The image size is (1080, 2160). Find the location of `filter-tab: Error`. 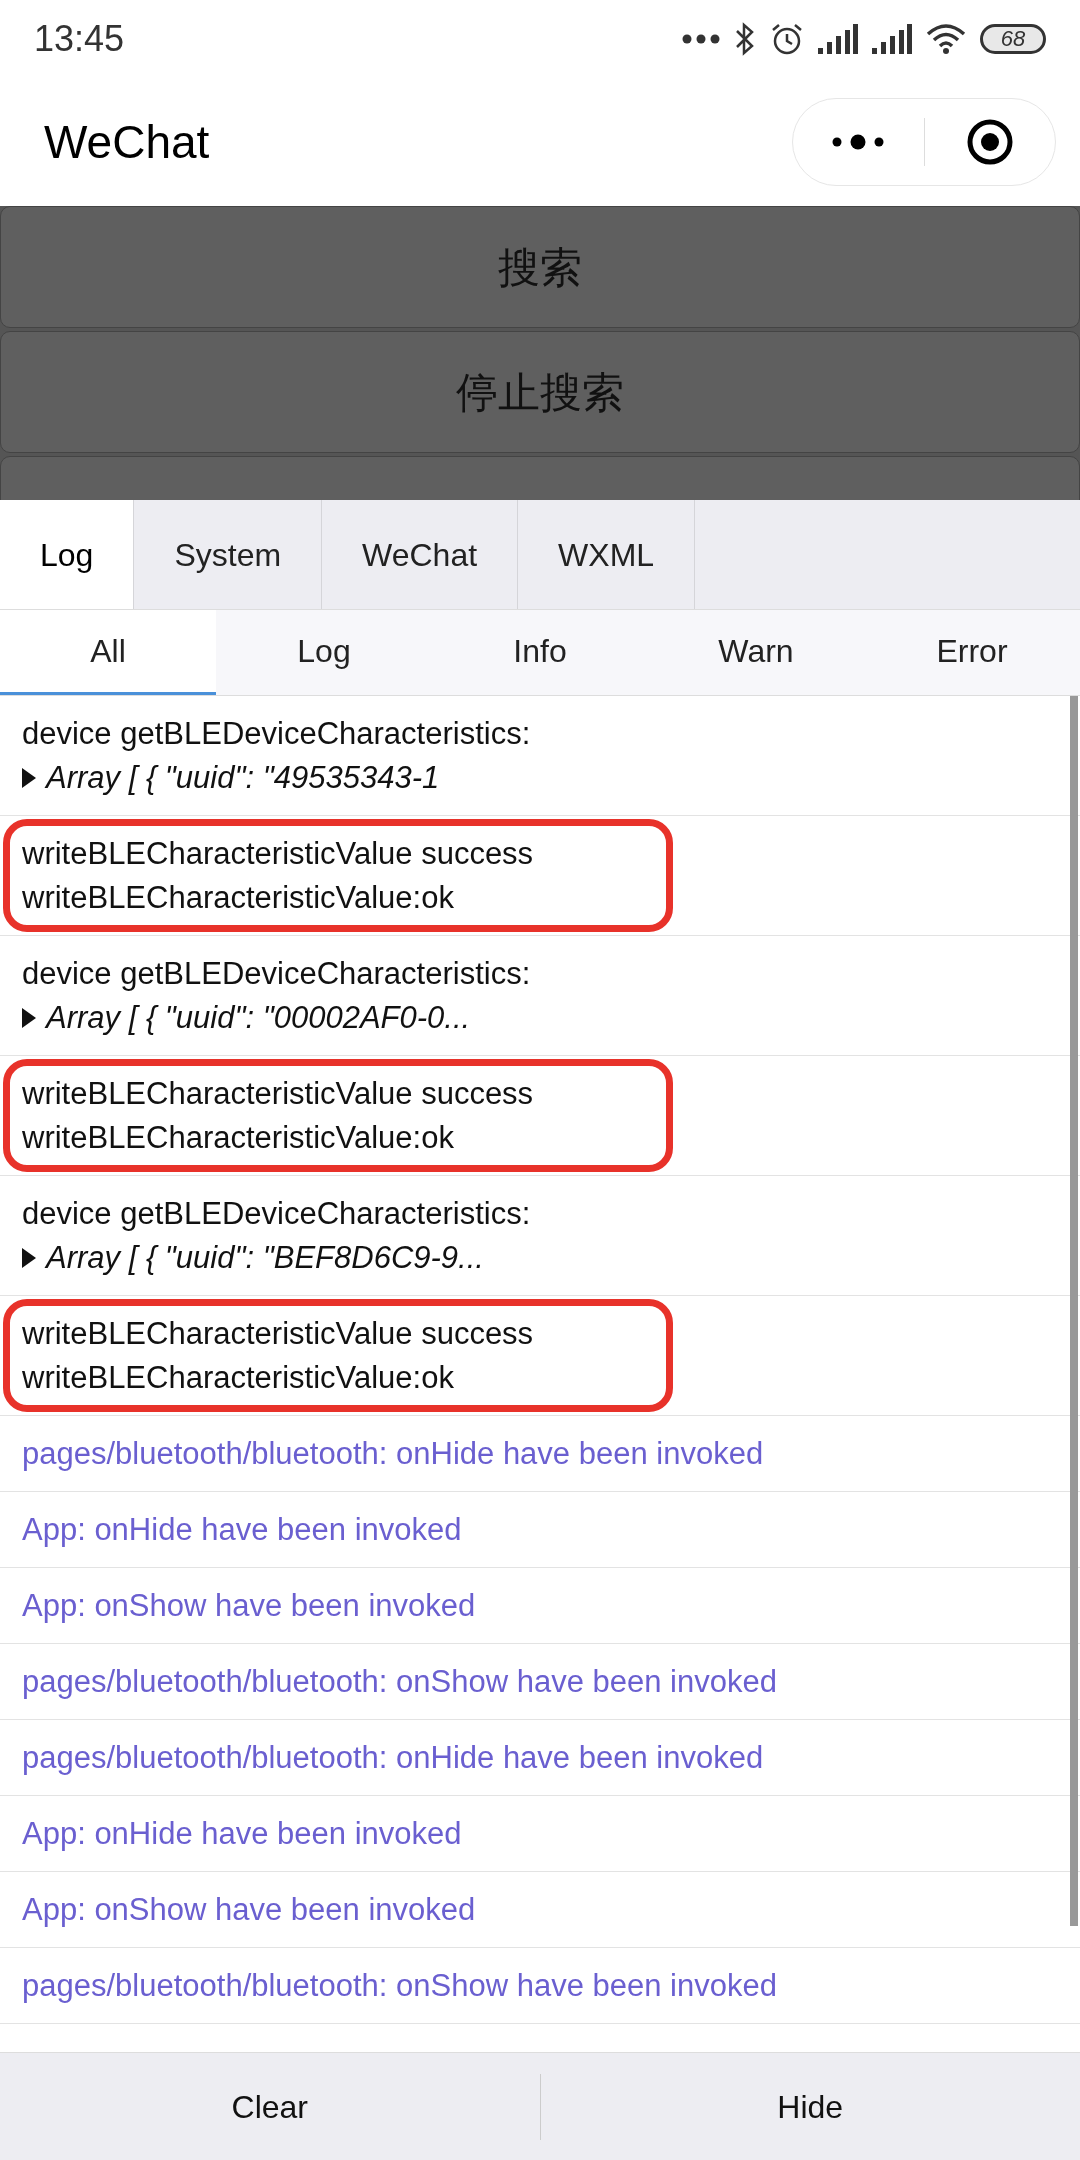

filter-tab: Error is located at coordinates (972, 652).